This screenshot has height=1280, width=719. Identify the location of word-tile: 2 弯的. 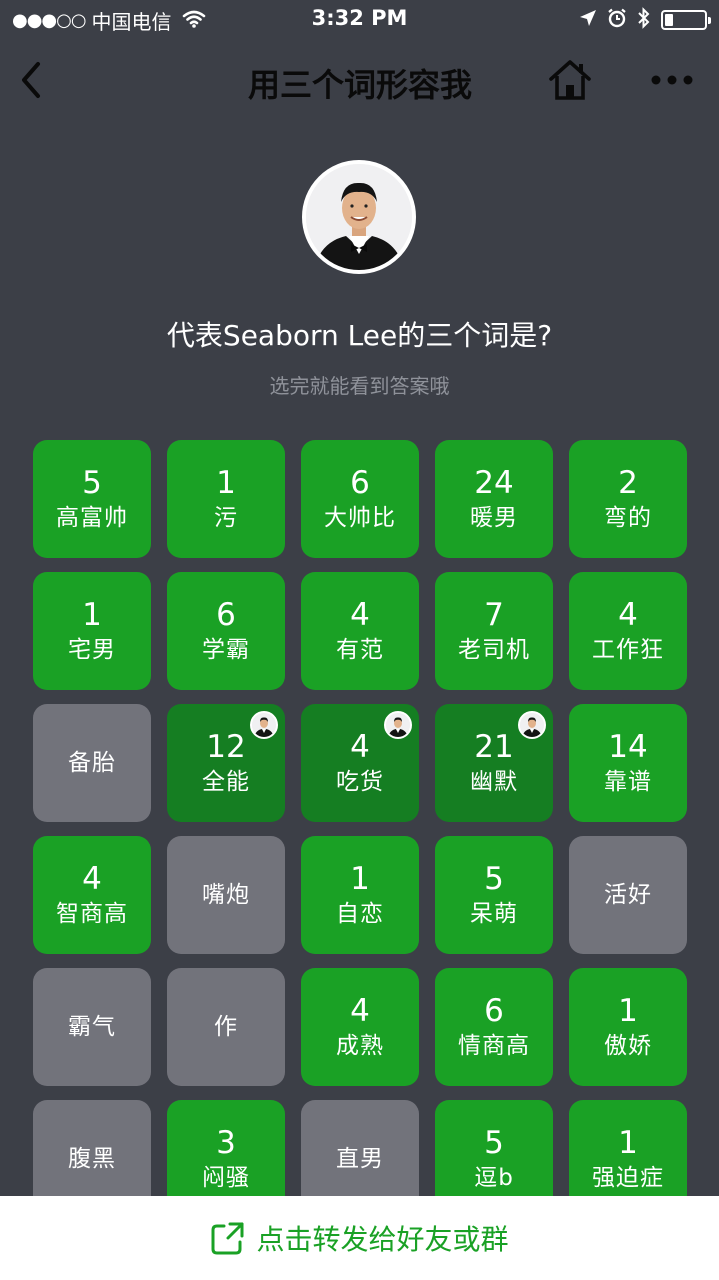
(628, 499).